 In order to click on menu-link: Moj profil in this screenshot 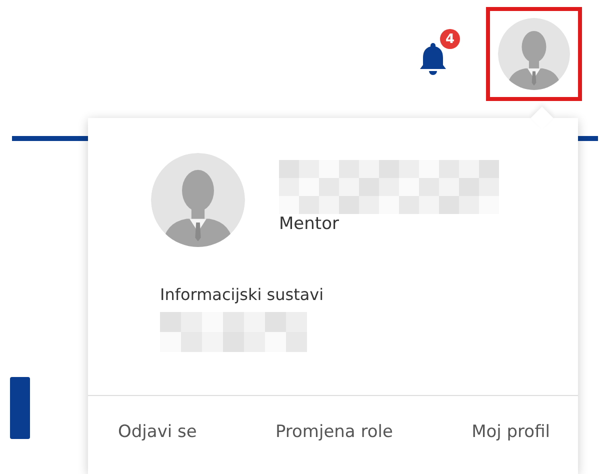, I will do `click(511, 432)`.